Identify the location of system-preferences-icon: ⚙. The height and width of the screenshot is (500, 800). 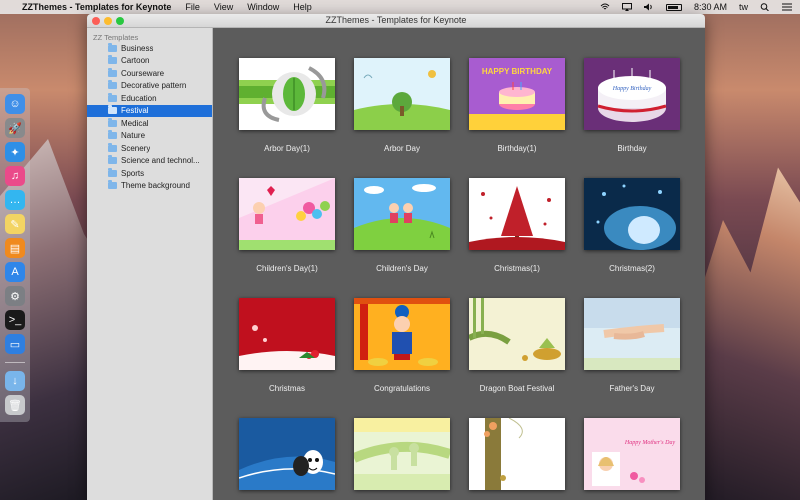
(15, 296).